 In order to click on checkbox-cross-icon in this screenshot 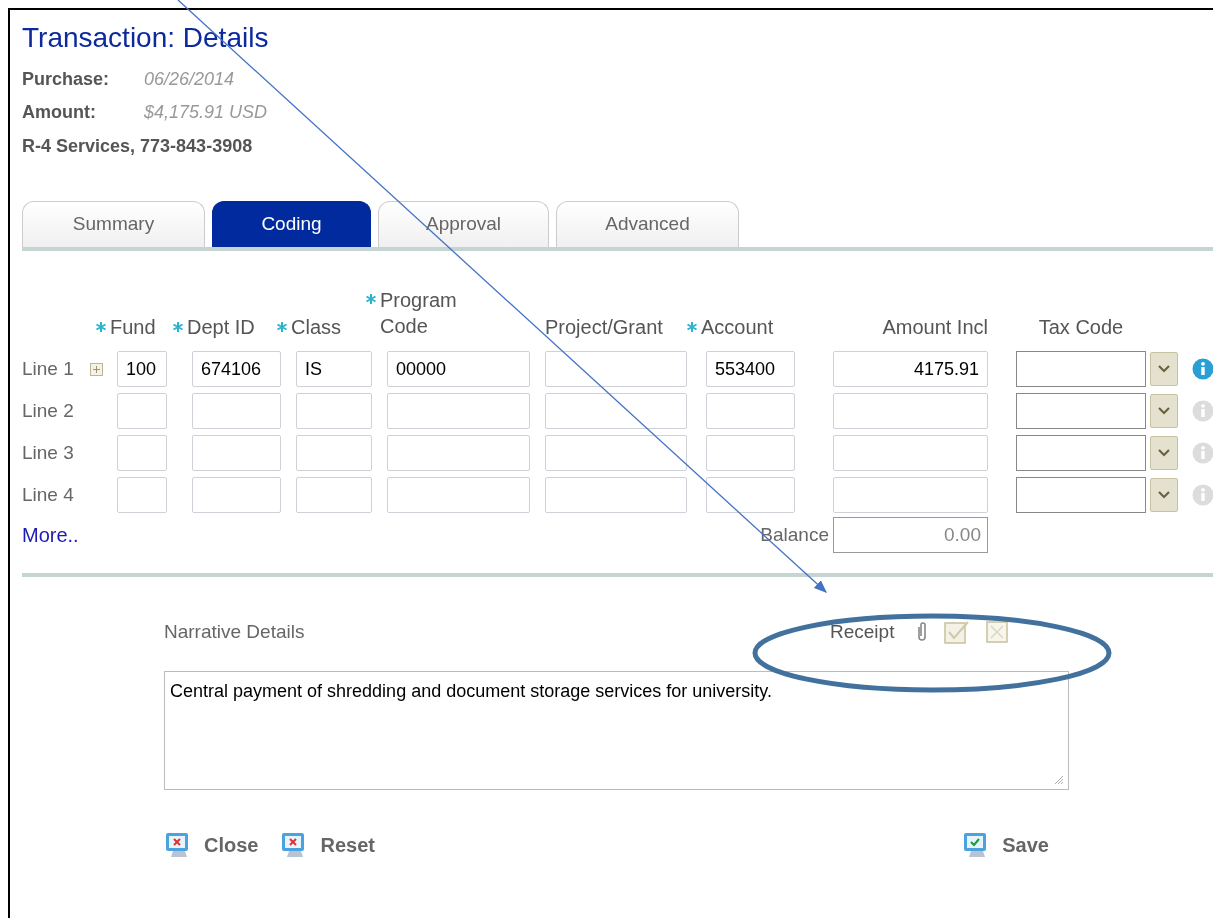, I will do `click(997, 632)`.